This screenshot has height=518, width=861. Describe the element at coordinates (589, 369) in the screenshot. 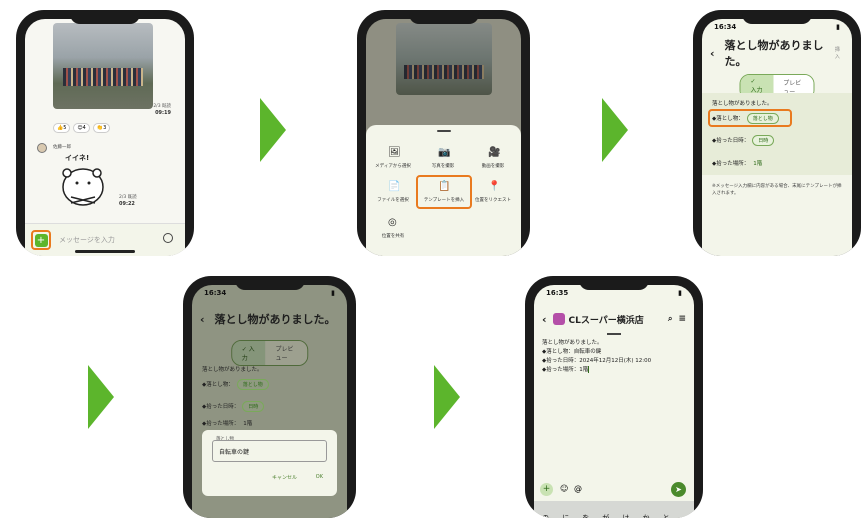

I see `text-cursor` at that location.